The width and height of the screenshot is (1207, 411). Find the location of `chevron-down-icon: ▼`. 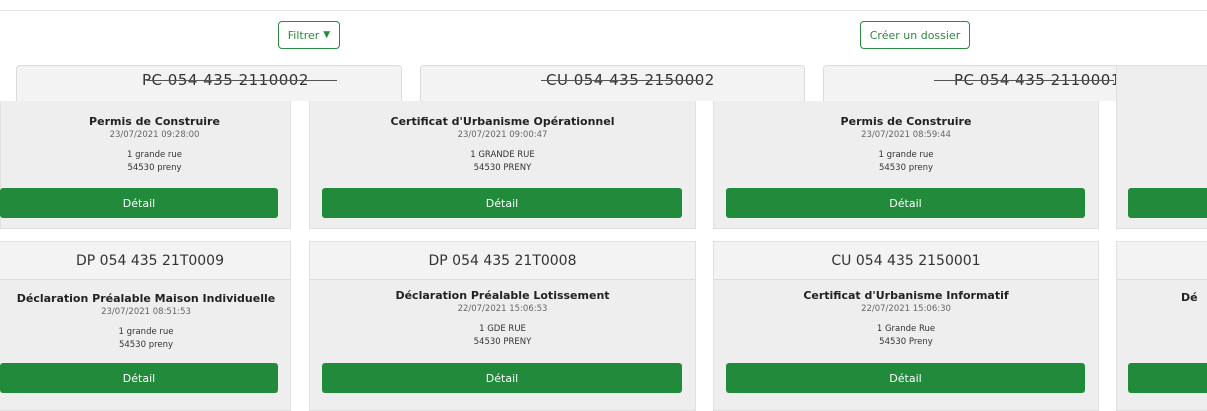

chevron-down-icon: ▼ is located at coordinates (327, 35).